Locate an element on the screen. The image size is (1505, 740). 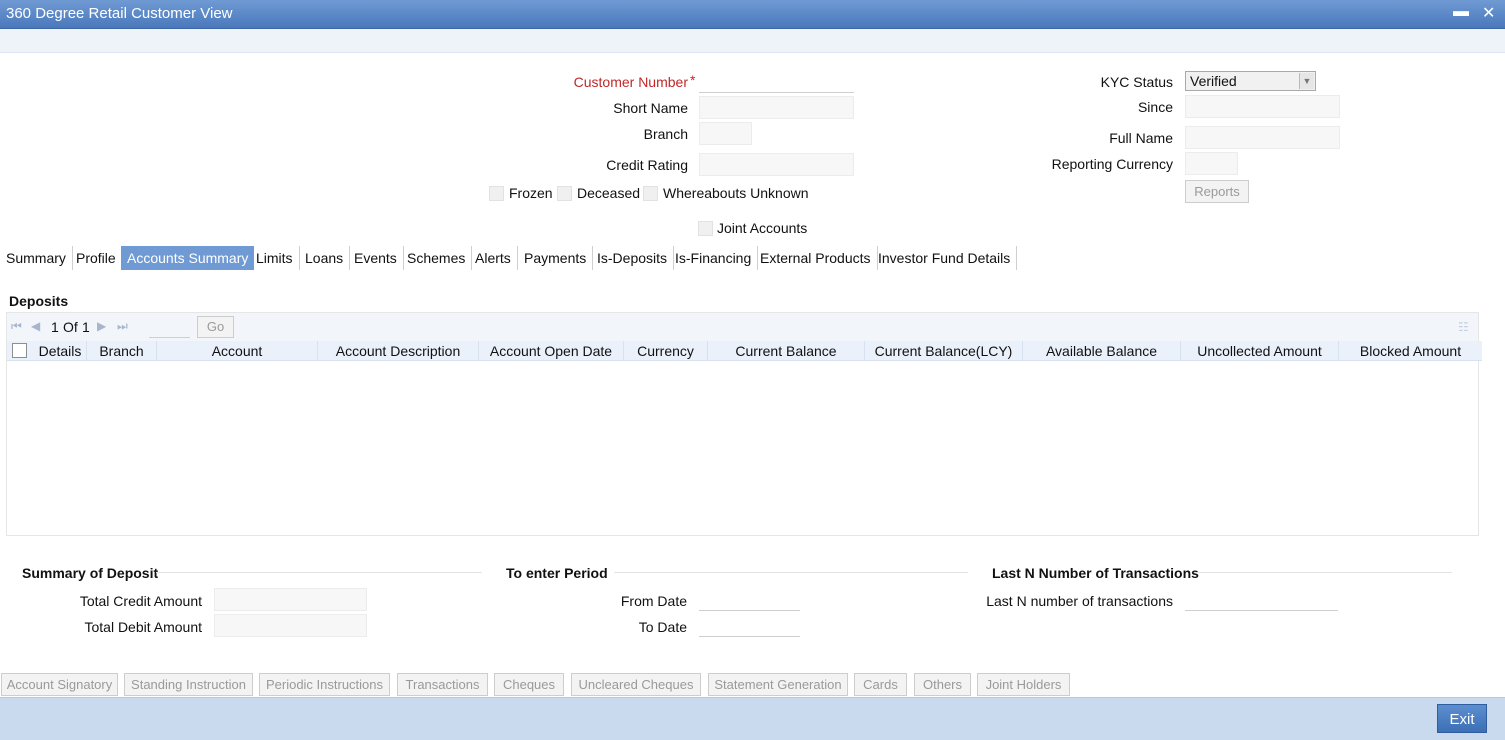
total-debit-amount-field is located at coordinates (290, 625).